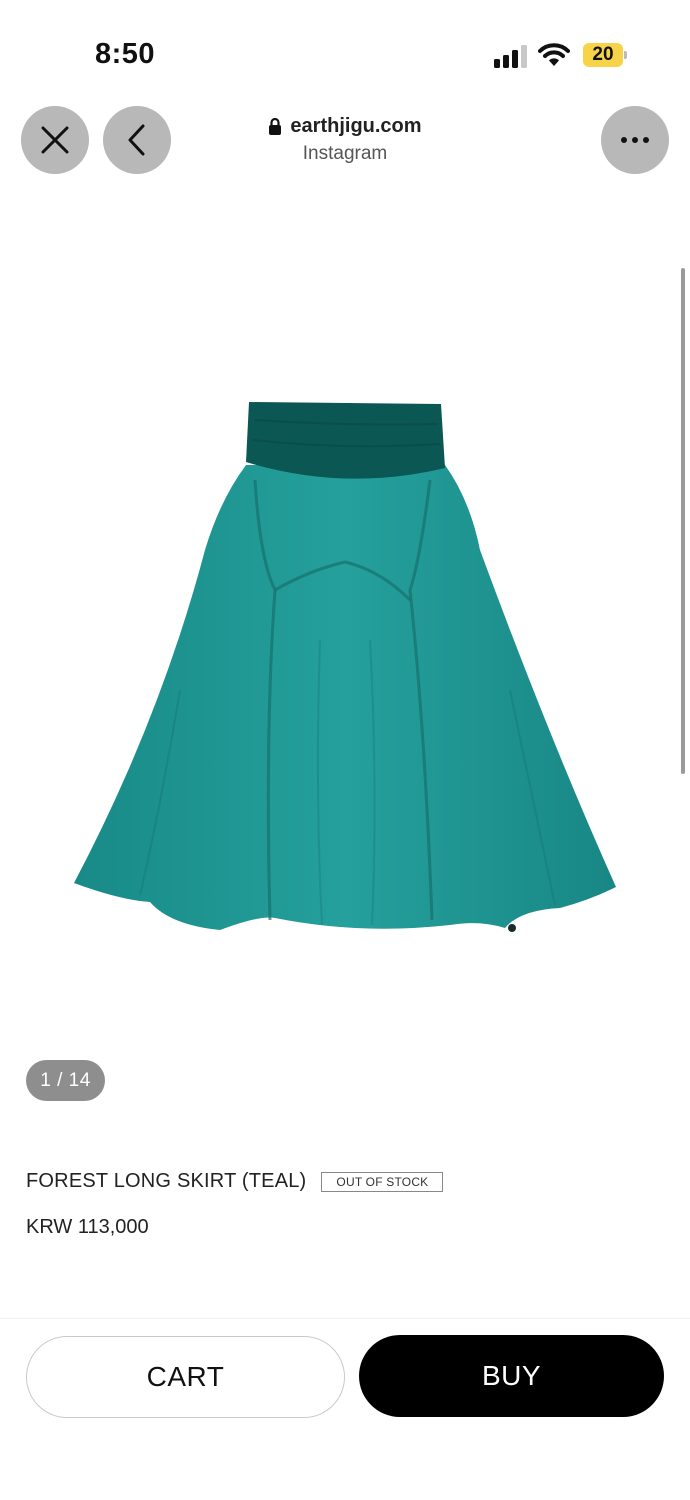 The height and width of the screenshot is (1500, 690). I want to click on stock-status-badge: OUT OF STOCK, so click(382, 1181).